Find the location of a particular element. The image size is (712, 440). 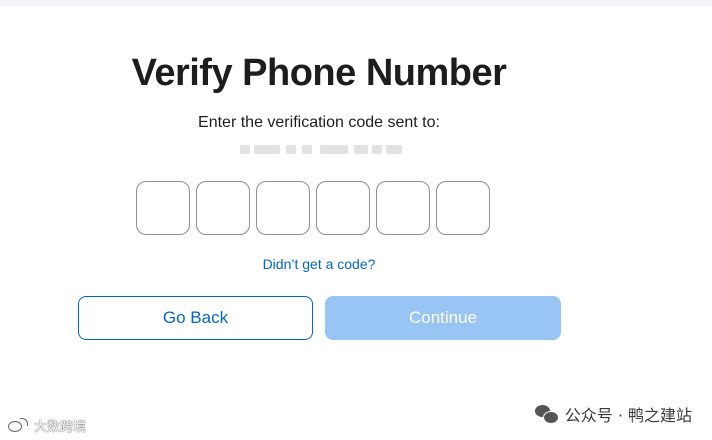

wechat-icon is located at coordinates (546, 414).